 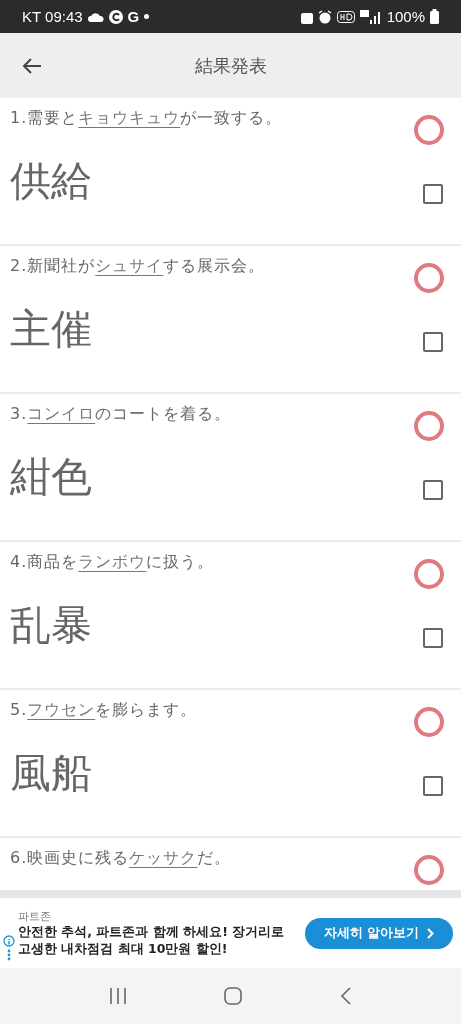 I want to click on question-text: 2.新聞社がシュサイ する展示会。, so click(x=138, y=266).